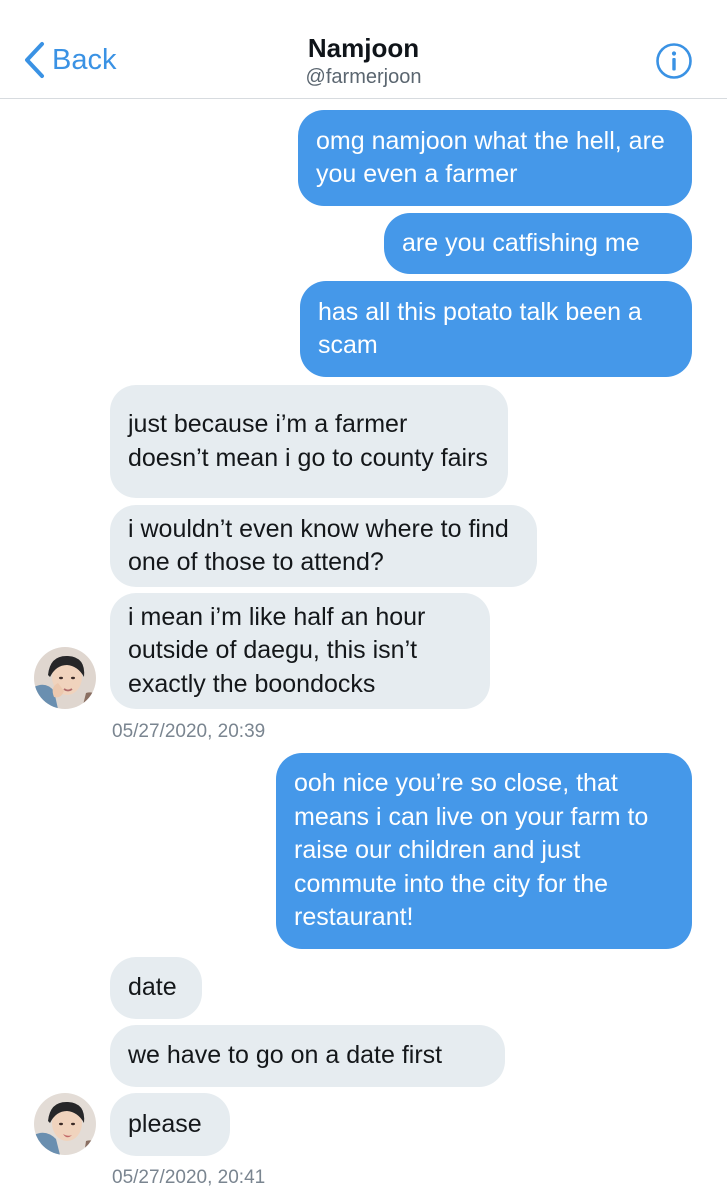  I want to click on conversation-header: Back Namjoon @farmerjoon, so click(363, 49).